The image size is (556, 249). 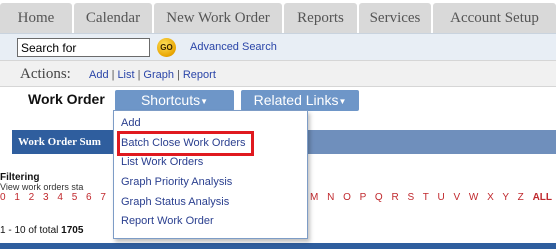 I want to click on highlight-box, so click(x=185, y=143).